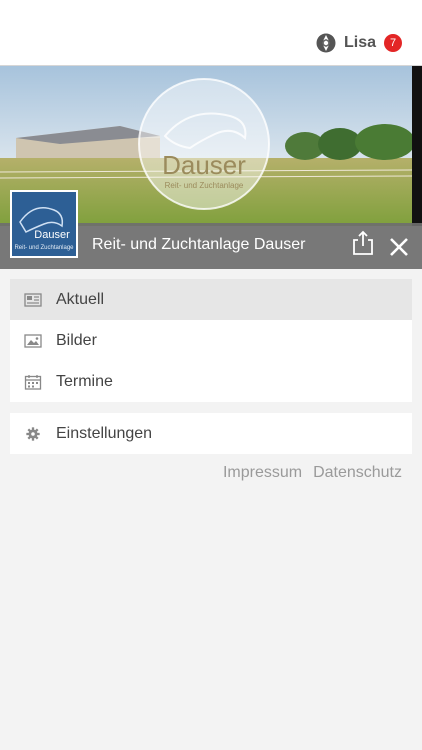 The height and width of the screenshot is (750, 422). Describe the element at coordinates (307, 473) in the screenshot. I see `footer-links: Impressum Datenschutz` at that location.